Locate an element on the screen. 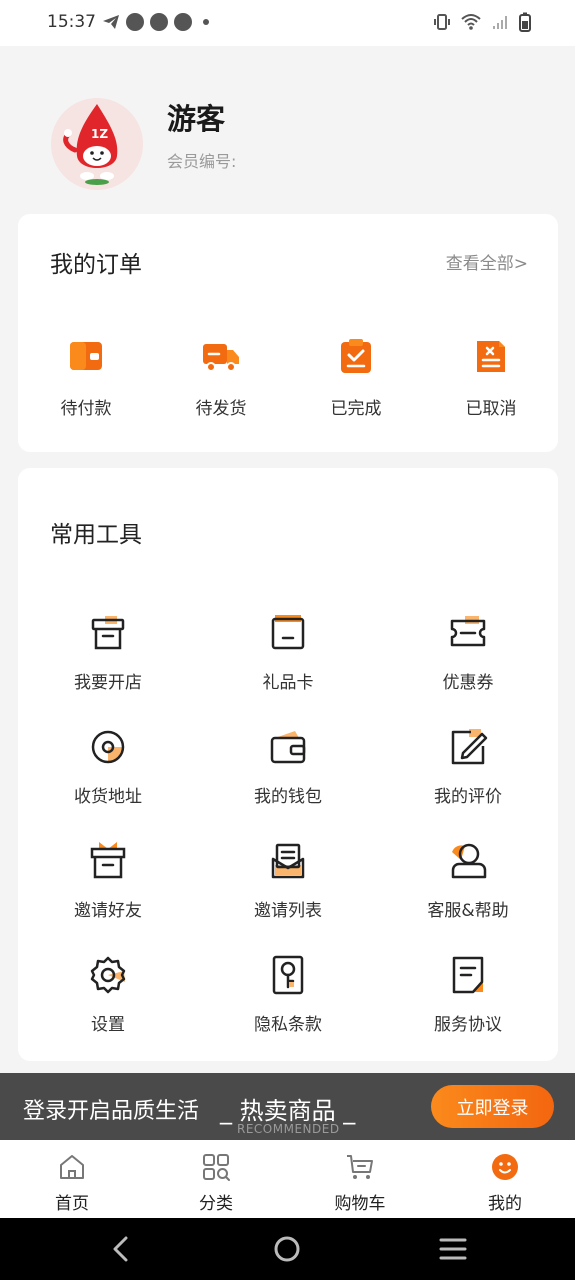 The image size is (575, 1280). tab-label: 分类 is located at coordinates (216, 1204).